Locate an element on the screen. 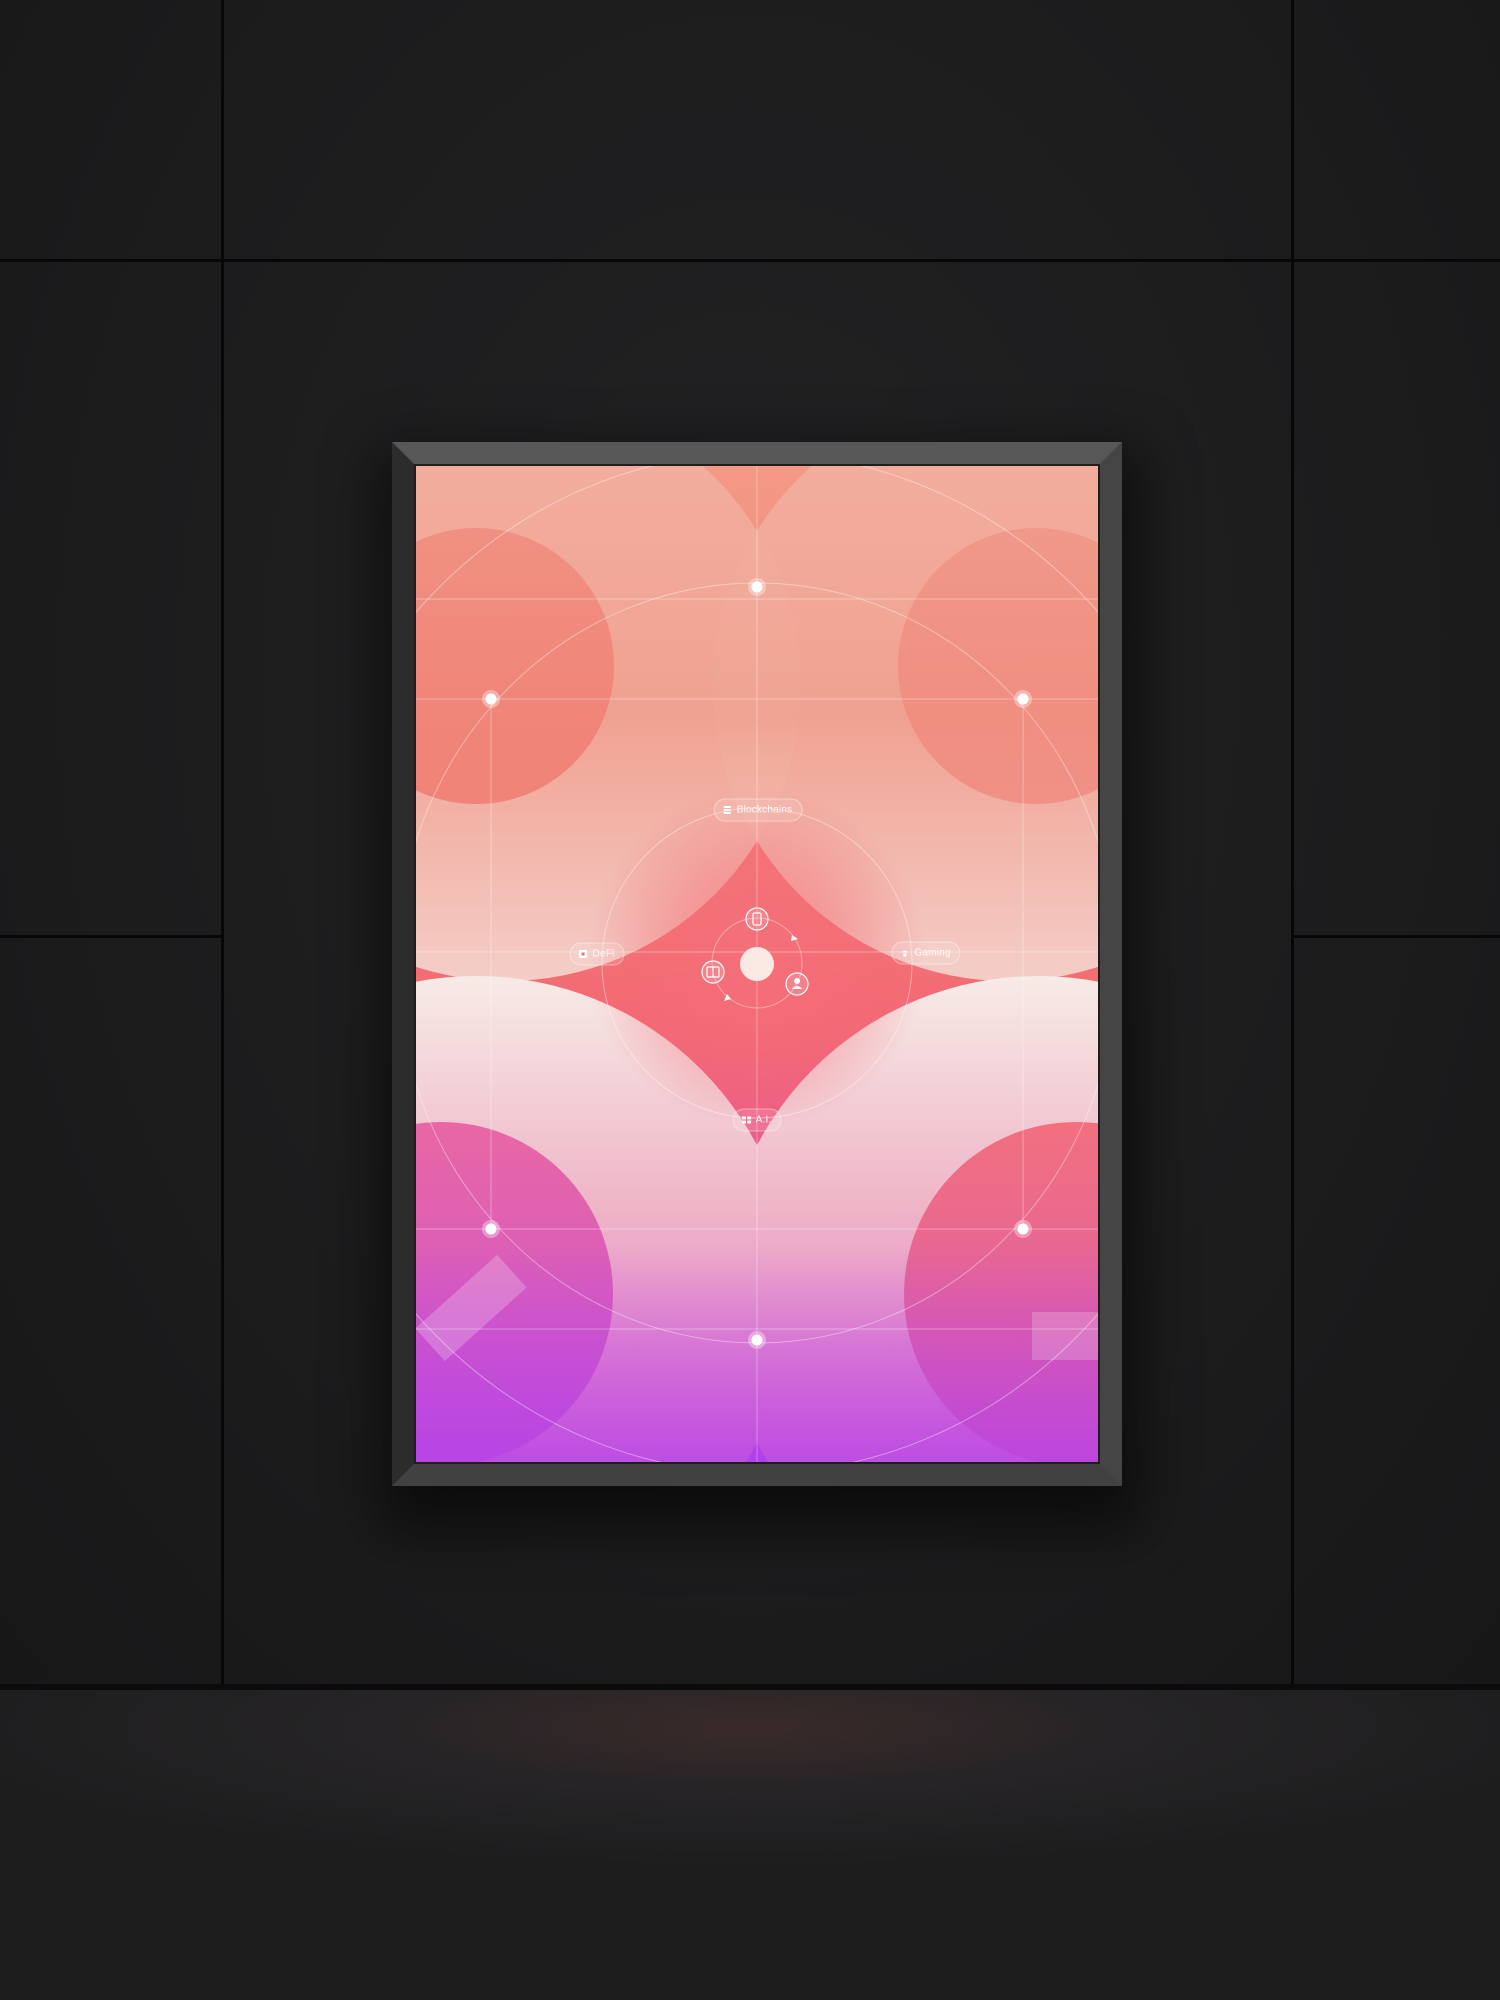 This screenshot has width=1500, height=2000. wall-seam-vertical-left is located at coordinates (222, 845).